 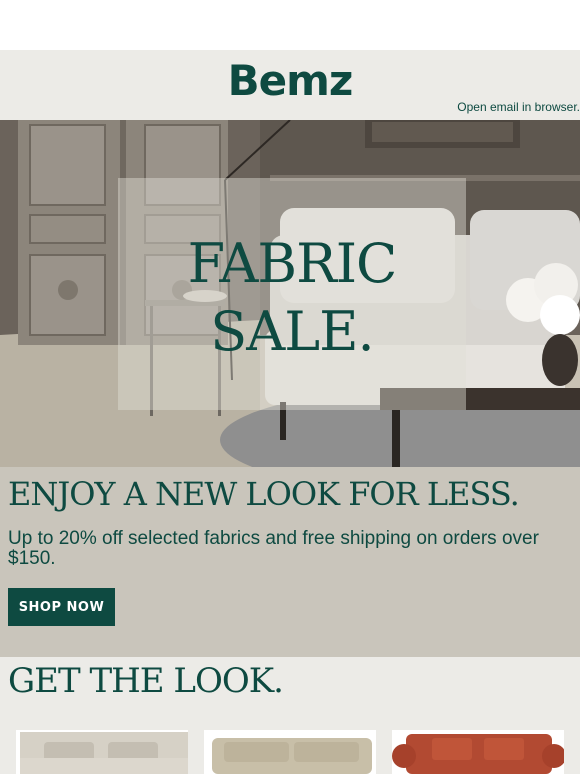 I want to click on product-card-beige-sectional, so click(x=102, y=752).